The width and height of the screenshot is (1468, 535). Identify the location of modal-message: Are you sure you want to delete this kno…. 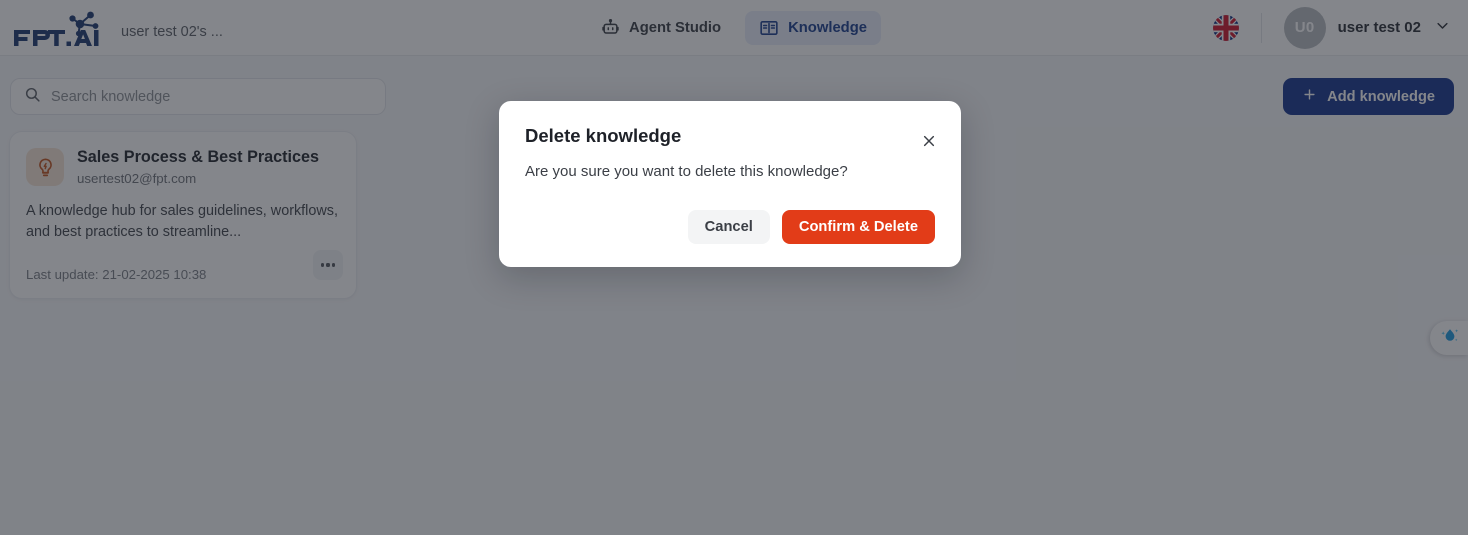
(686, 171).